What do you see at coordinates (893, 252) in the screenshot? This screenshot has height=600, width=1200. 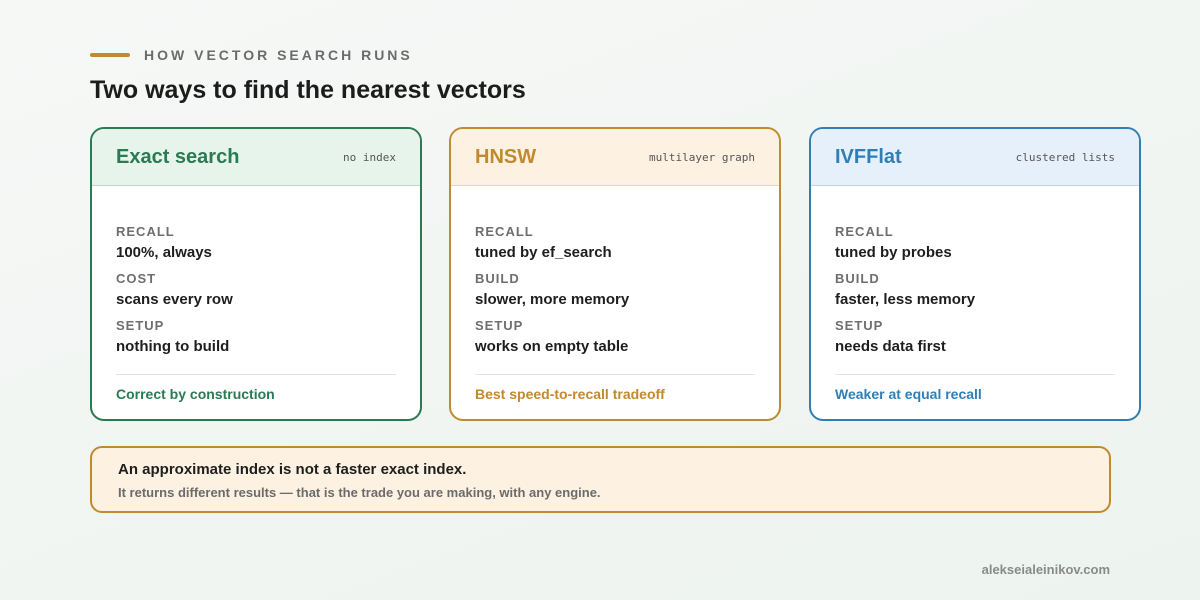 I see `row-value: tuned by probes` at bounding box center [893, 252].